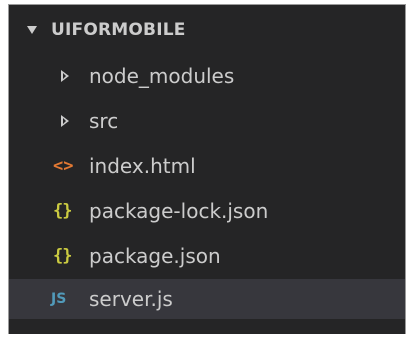 This screenshot has height=340, width=414. Describe the element at coordinates (155, 256) in the screenshot. I see `tree-item-label: package.json` at that location.